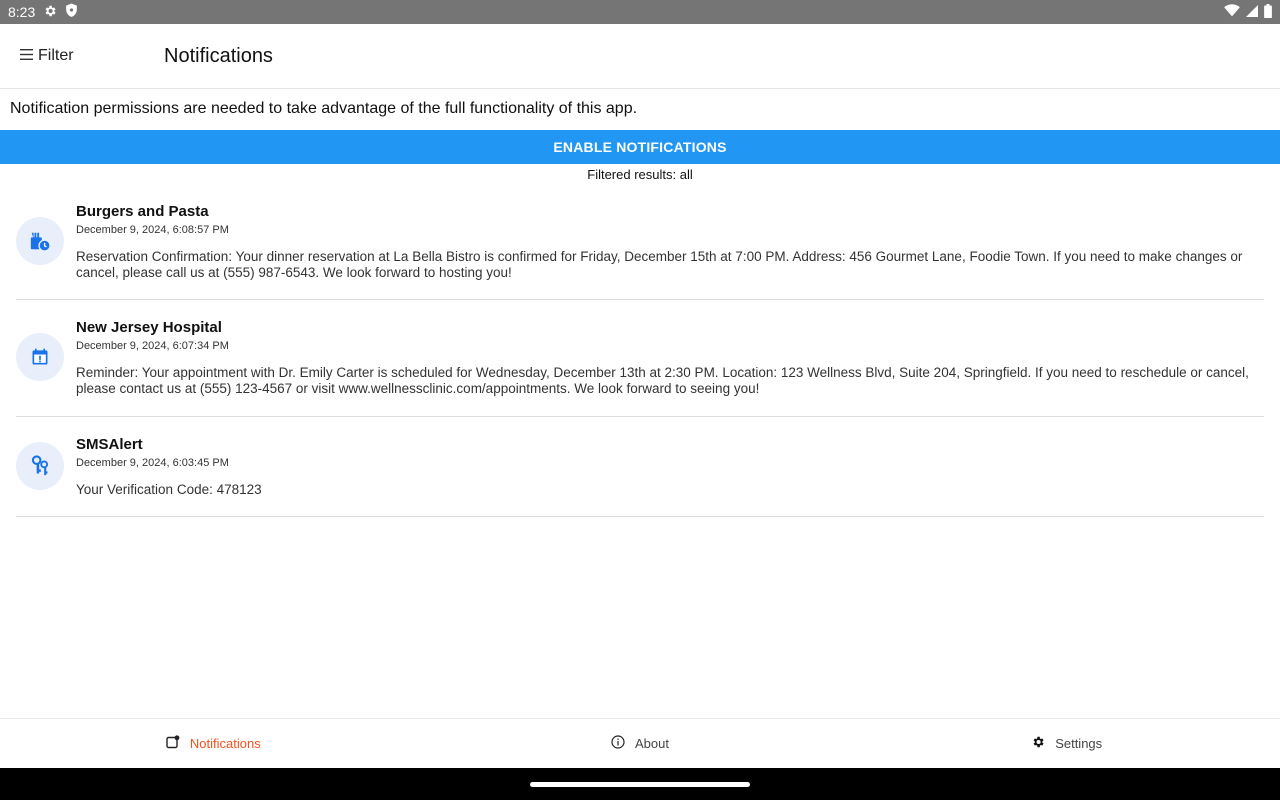 The image size is (1280, 800). Describe the element at coordinates (652, 743) in the screenshot. I see `nav-about-label: About` at that location.